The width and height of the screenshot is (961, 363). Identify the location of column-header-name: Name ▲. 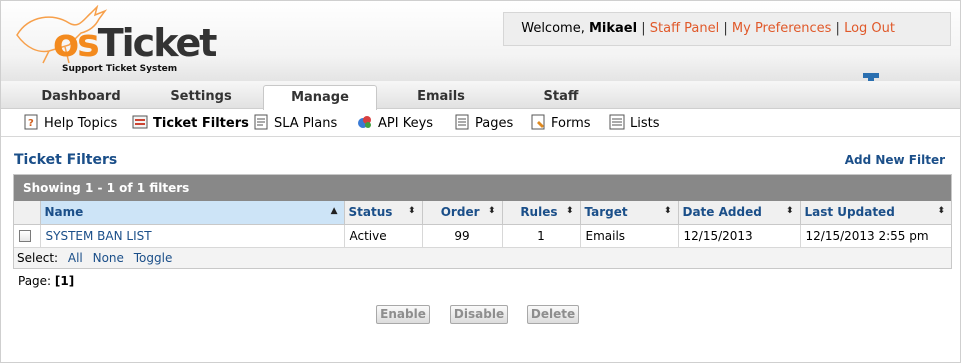
(192, 213).